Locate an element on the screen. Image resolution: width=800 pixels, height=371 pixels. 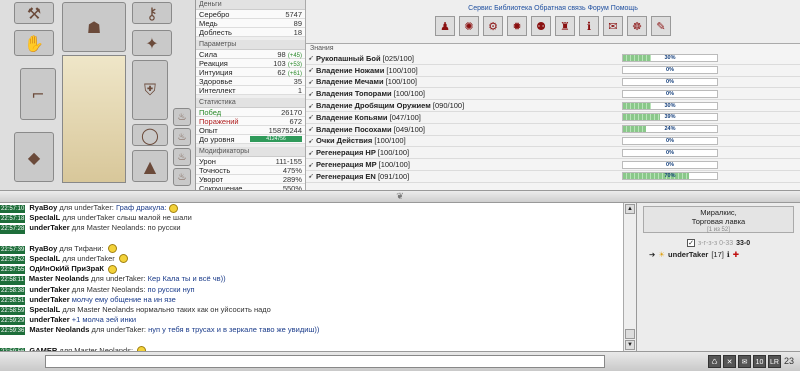
bottom-bar: ♺ ✕ ✉ 10 LR 23 is located at coordinates (400, 361).